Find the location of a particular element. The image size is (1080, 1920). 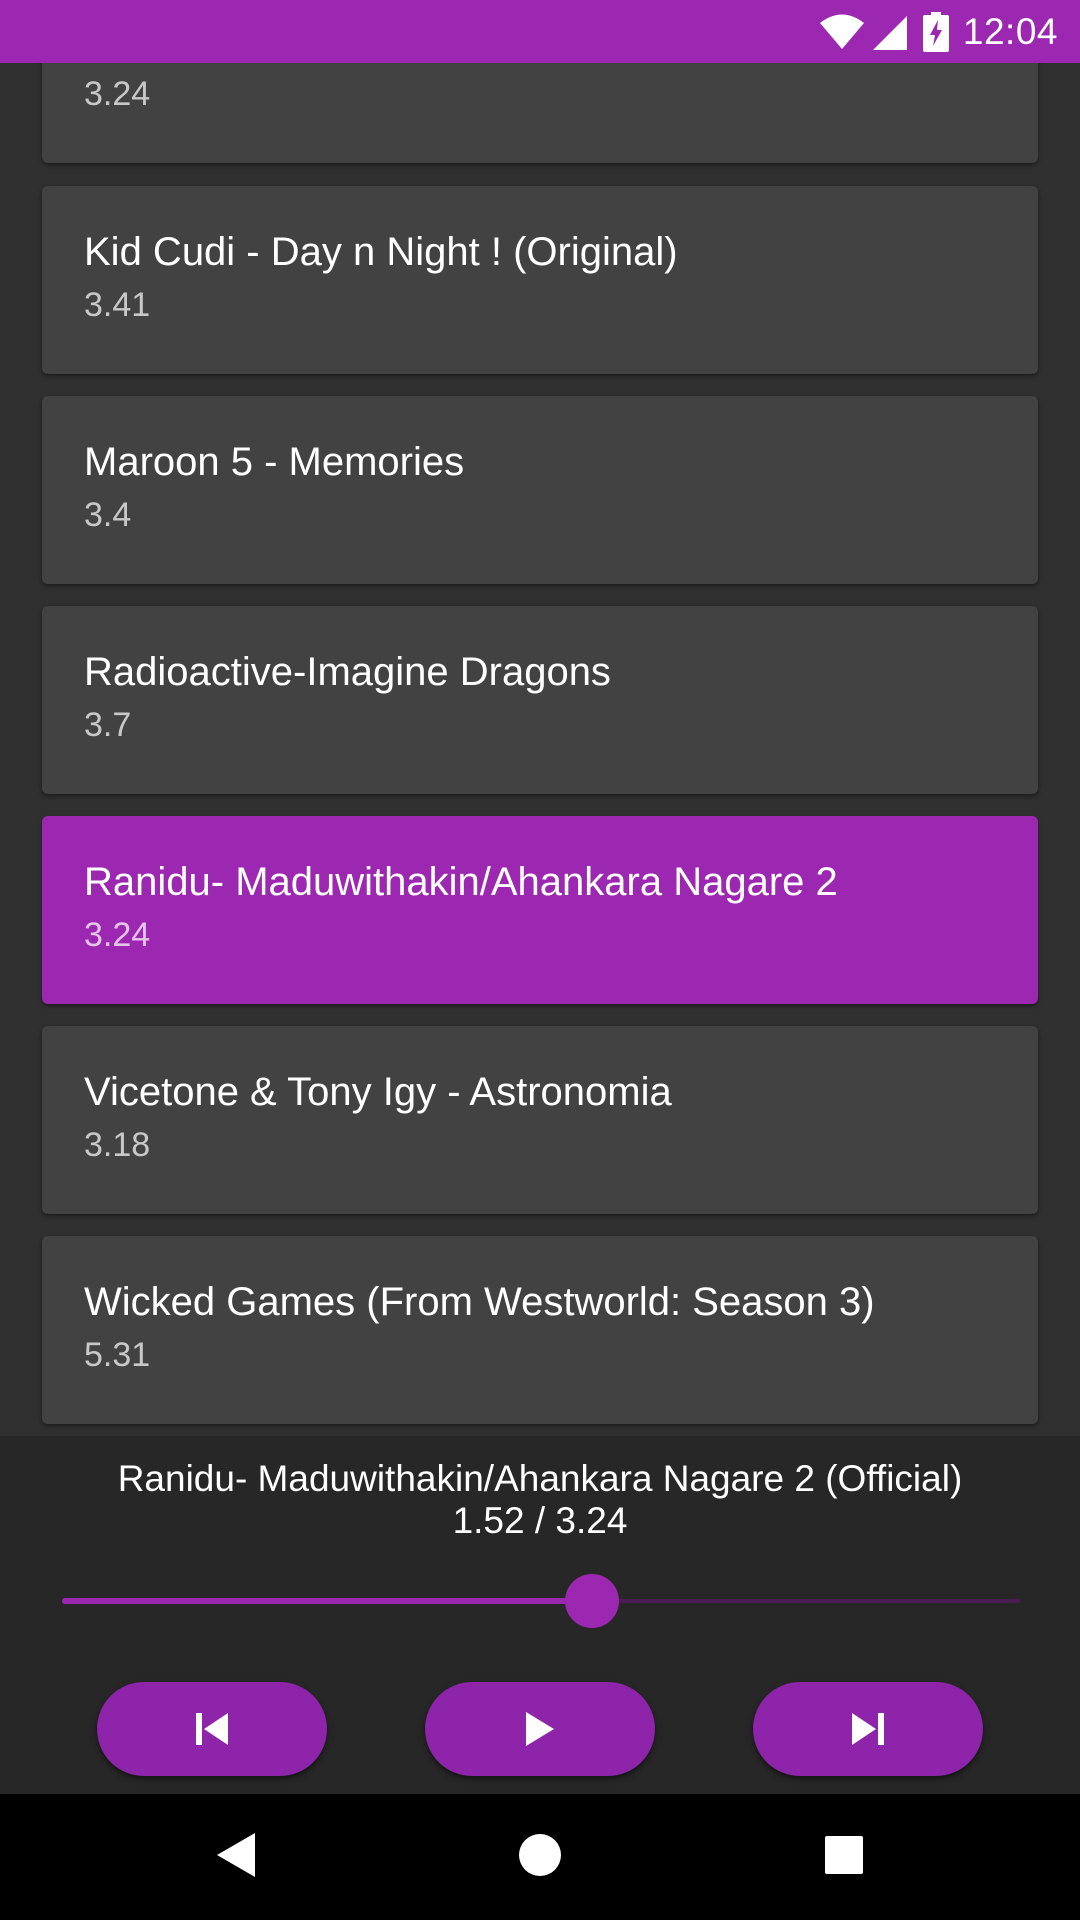

song-item: Kid Cudi - Day n Night ! (Original) 3.41 is located at coordinates (540, 280).